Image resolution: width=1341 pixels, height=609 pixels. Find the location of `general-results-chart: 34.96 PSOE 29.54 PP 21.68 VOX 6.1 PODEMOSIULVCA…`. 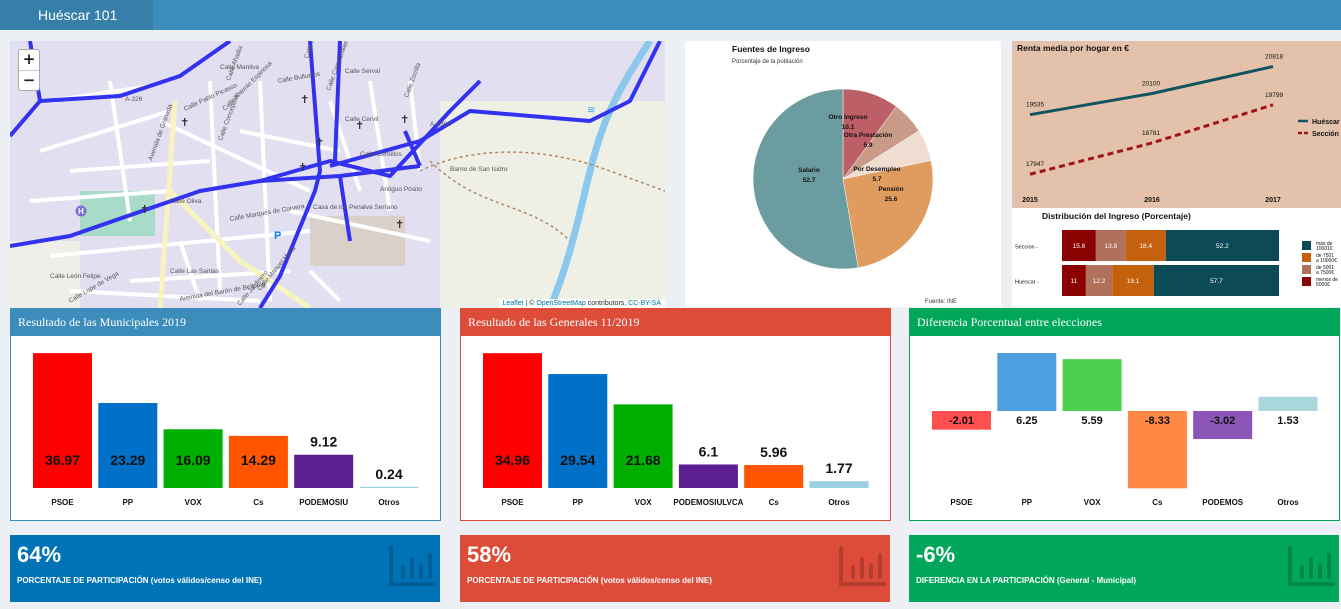

general-results-chart: 34.96 PSOE 29.54 PP 21.68 VOX 6.1 PODEMOSIULVCA… is located at coordinates (676, 430).